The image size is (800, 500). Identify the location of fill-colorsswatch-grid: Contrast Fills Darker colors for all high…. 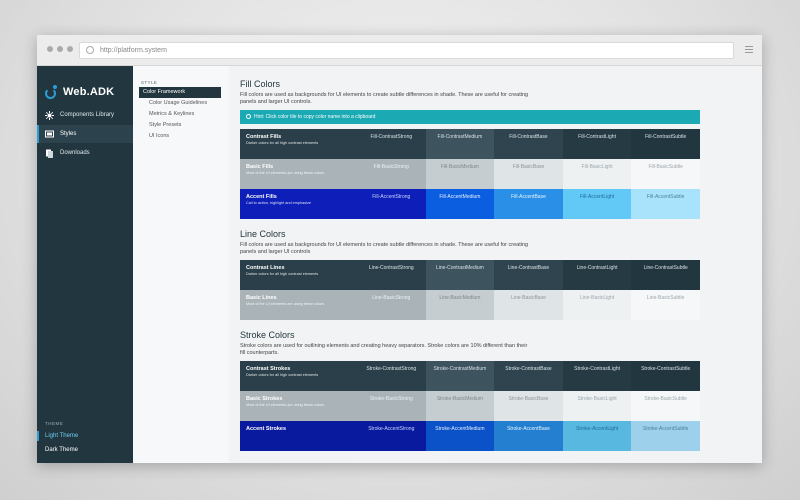
(470, 174).